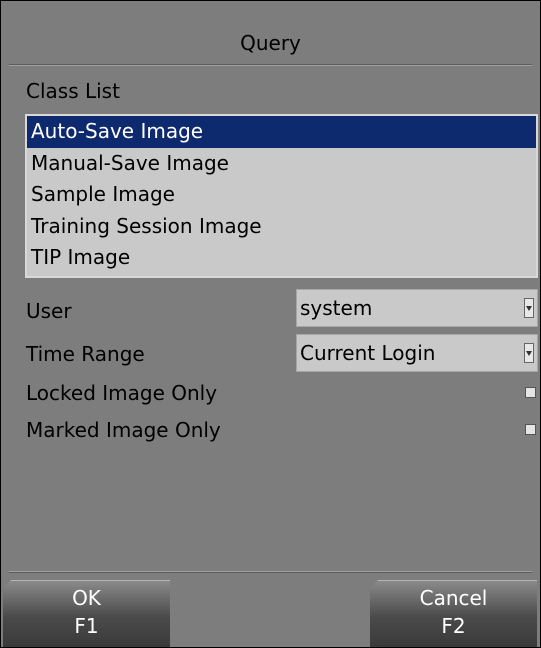 The image size is (541, 648). I want to click on time-range-select: Current Login, so click(417, 353).